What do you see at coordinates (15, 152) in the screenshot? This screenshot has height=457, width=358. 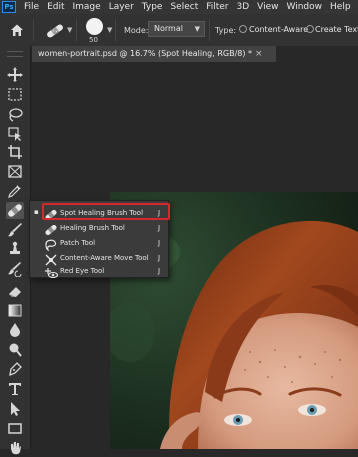 I see `crop-icon` at bounding box center [15, 152].